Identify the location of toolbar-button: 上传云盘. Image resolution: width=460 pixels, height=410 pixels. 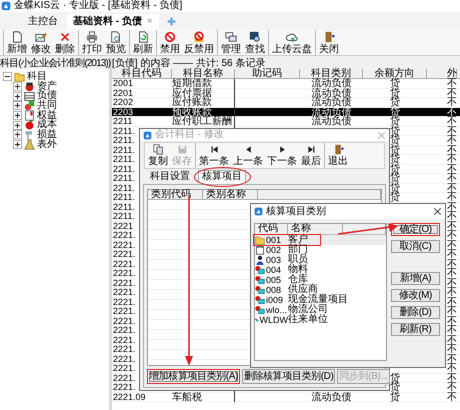
(292, 42).